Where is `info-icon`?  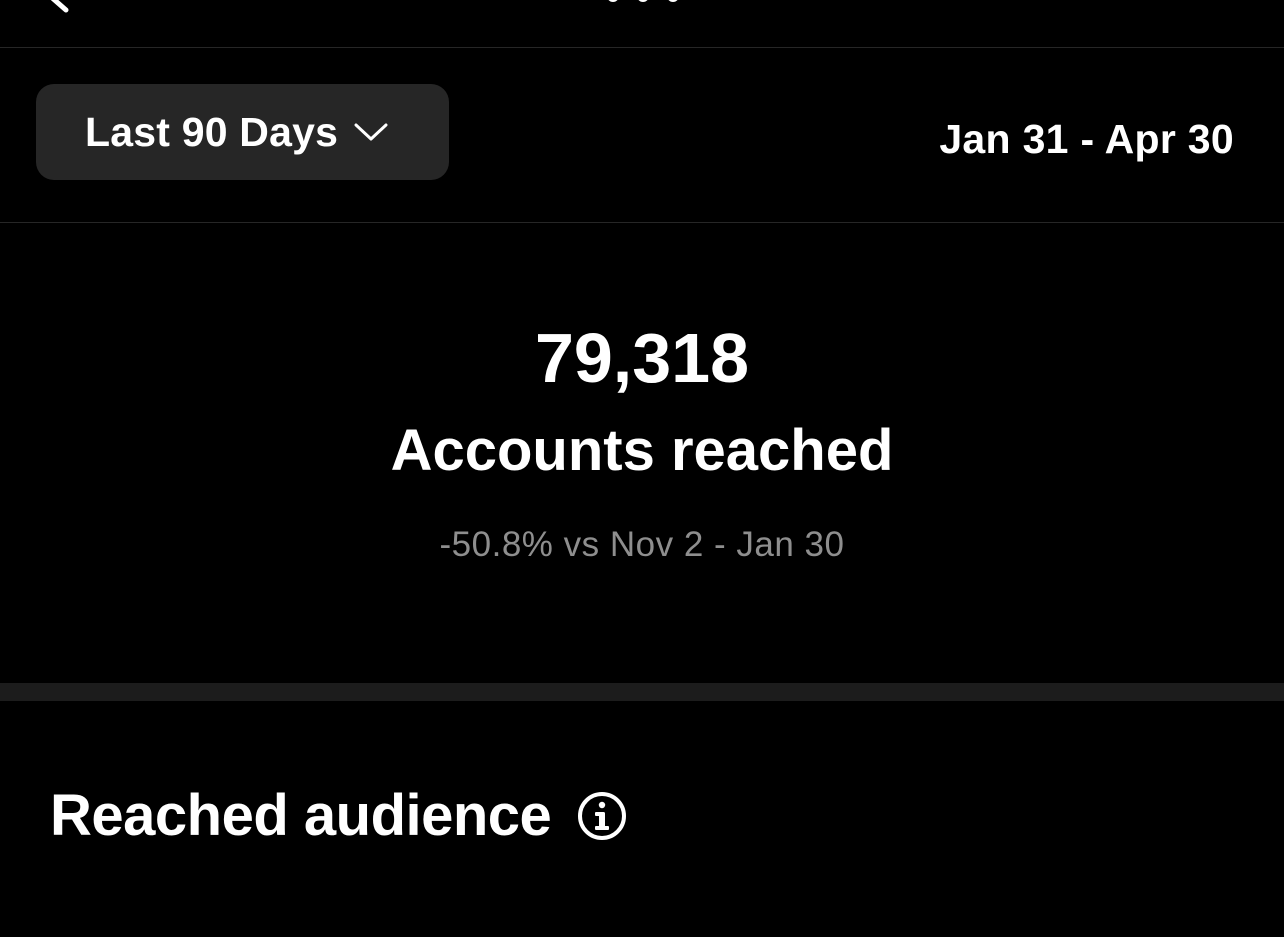 info-icon is located at coordinates (602, 816).